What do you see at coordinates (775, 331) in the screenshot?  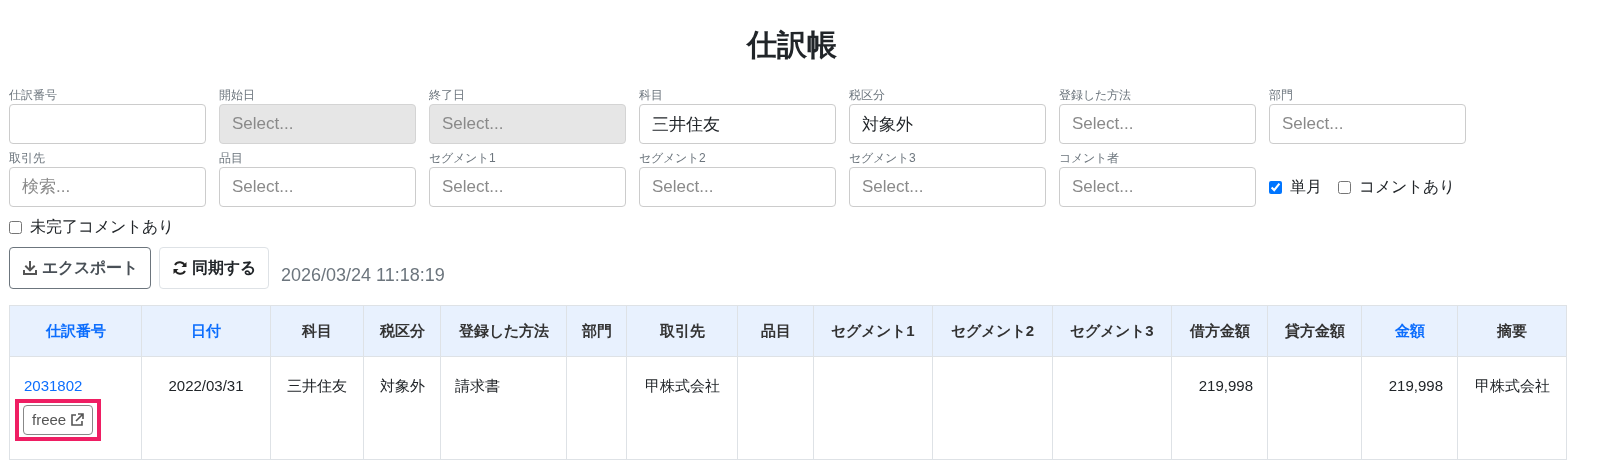 I see `column-header: 品目` at bounding box center [775, 331].